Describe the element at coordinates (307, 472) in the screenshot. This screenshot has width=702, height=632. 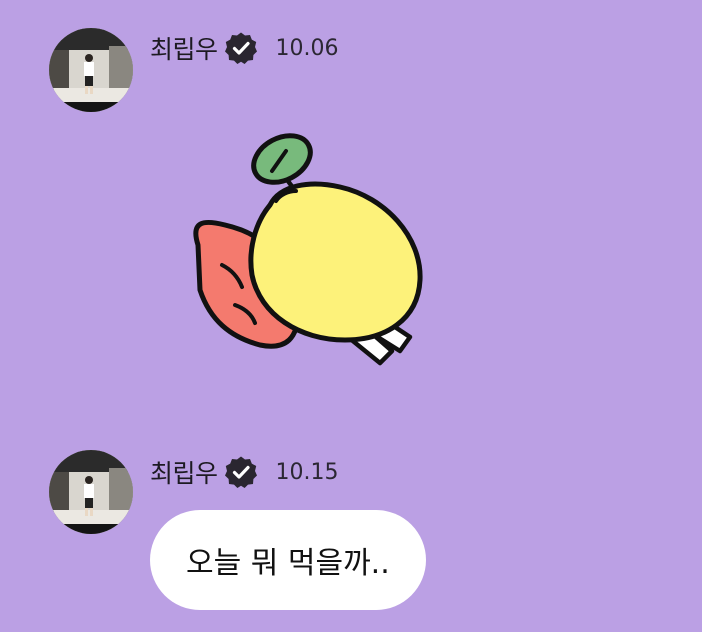
I see `message-time: 10.15` at that location.